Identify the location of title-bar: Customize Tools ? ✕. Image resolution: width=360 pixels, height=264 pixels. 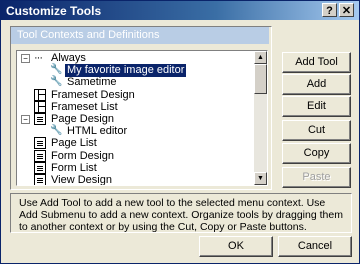
(180, 10).